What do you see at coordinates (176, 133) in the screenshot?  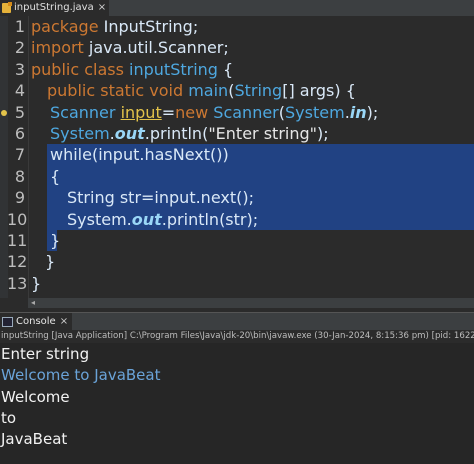 I see `code-text: .println(` at bounding box center [176, 133].